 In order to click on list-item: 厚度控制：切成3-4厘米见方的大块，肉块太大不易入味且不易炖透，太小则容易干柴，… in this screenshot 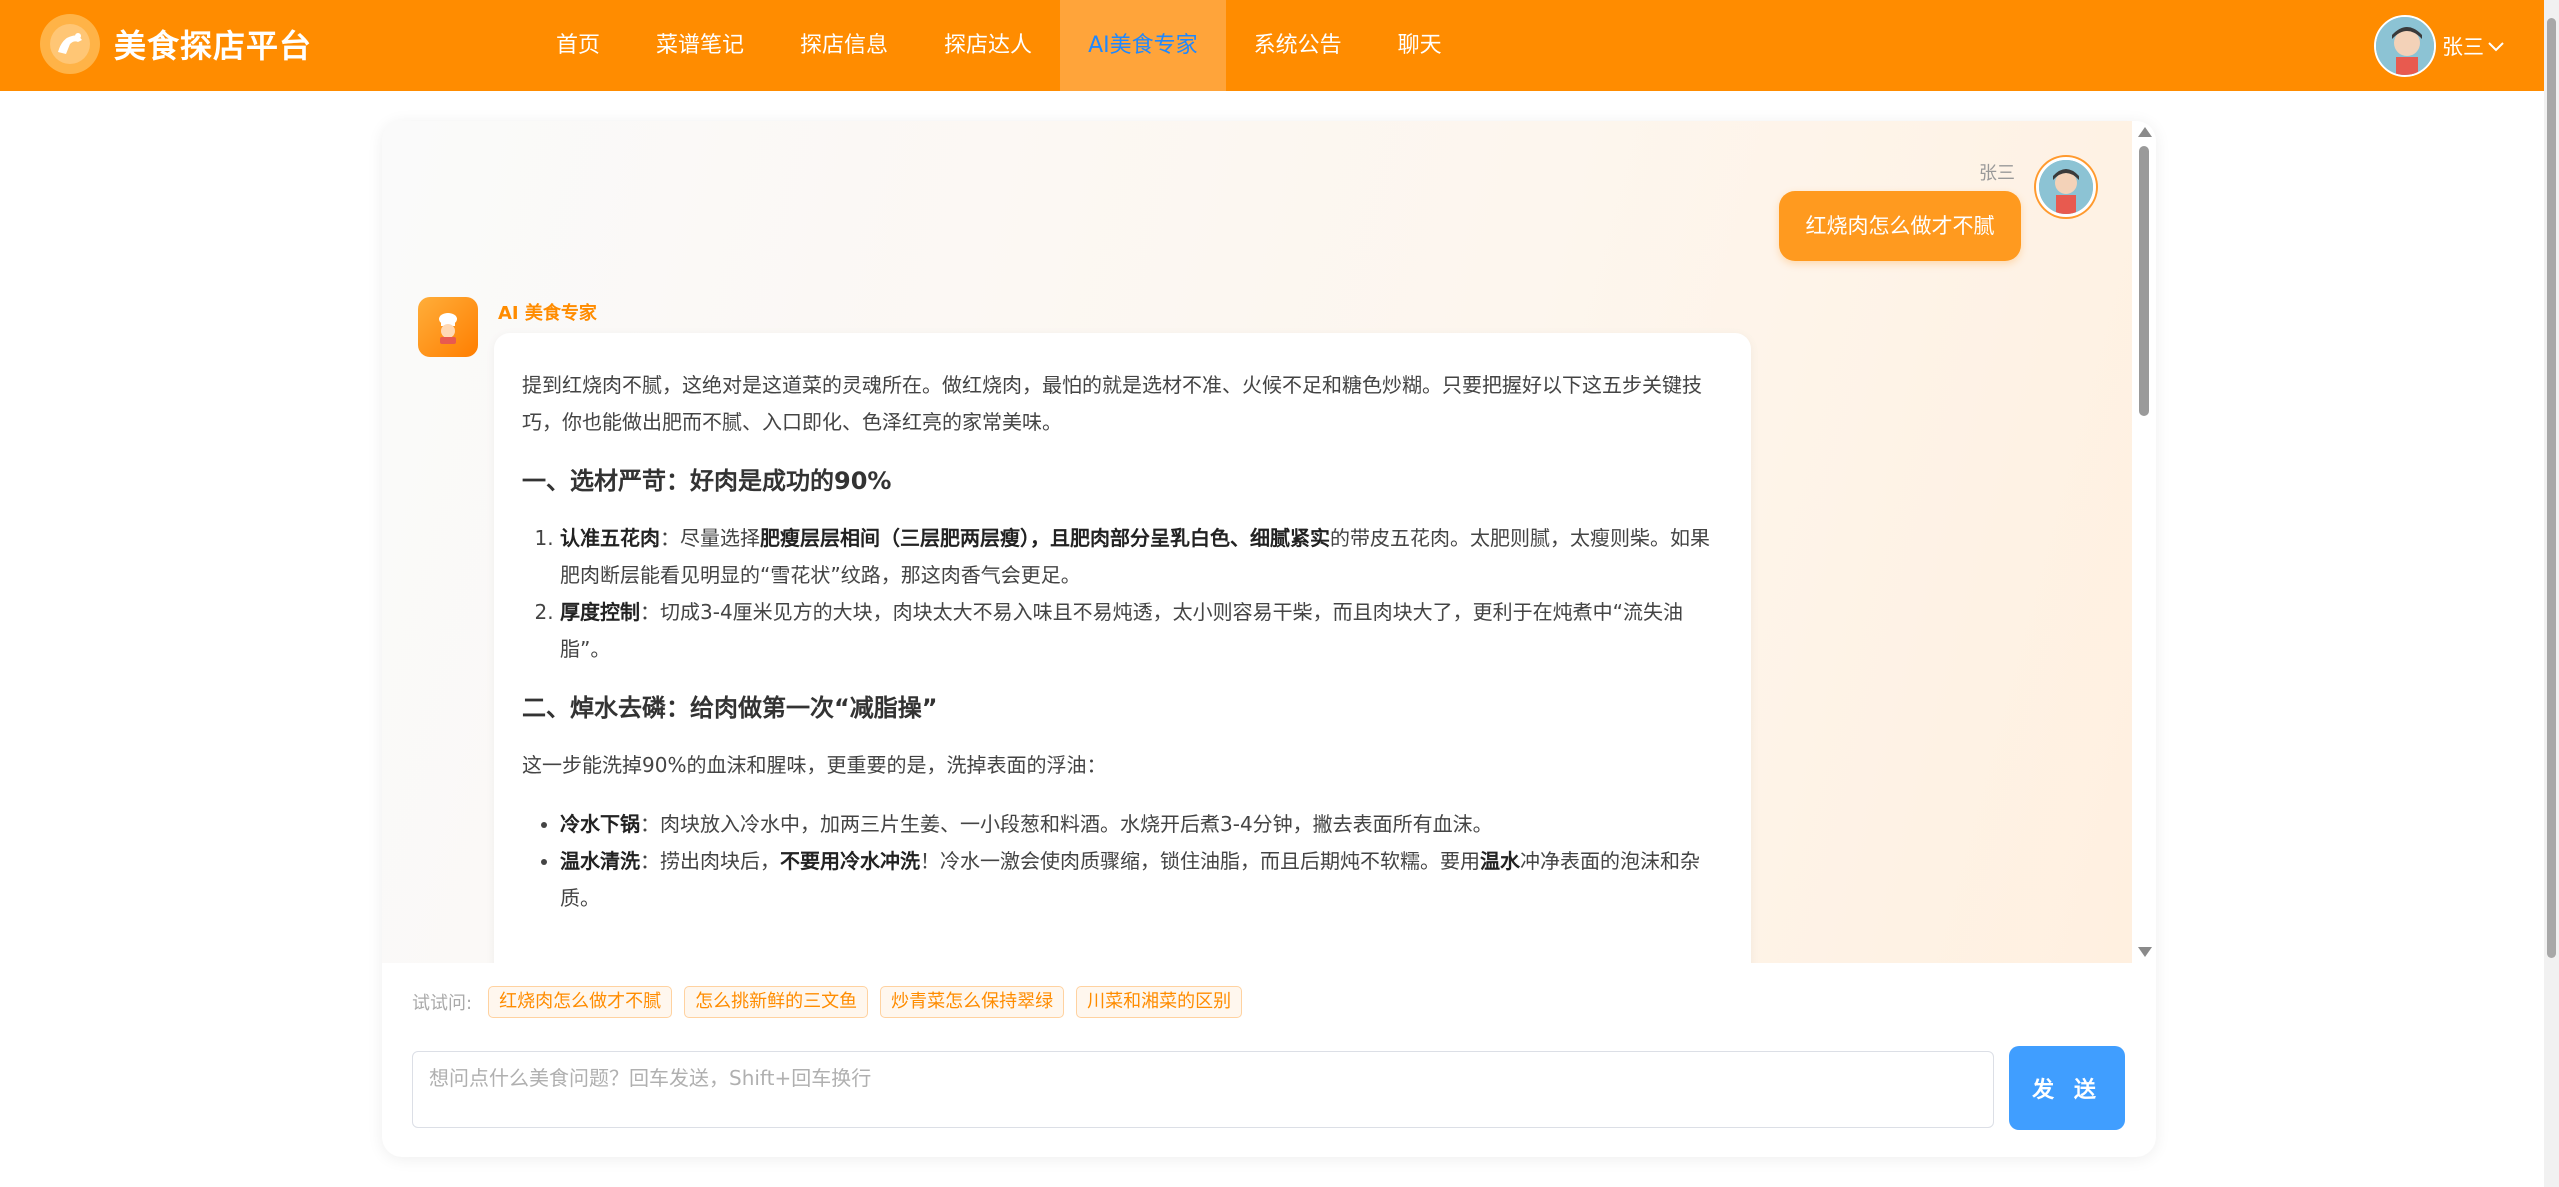, I will do `click(1141, 631)`.